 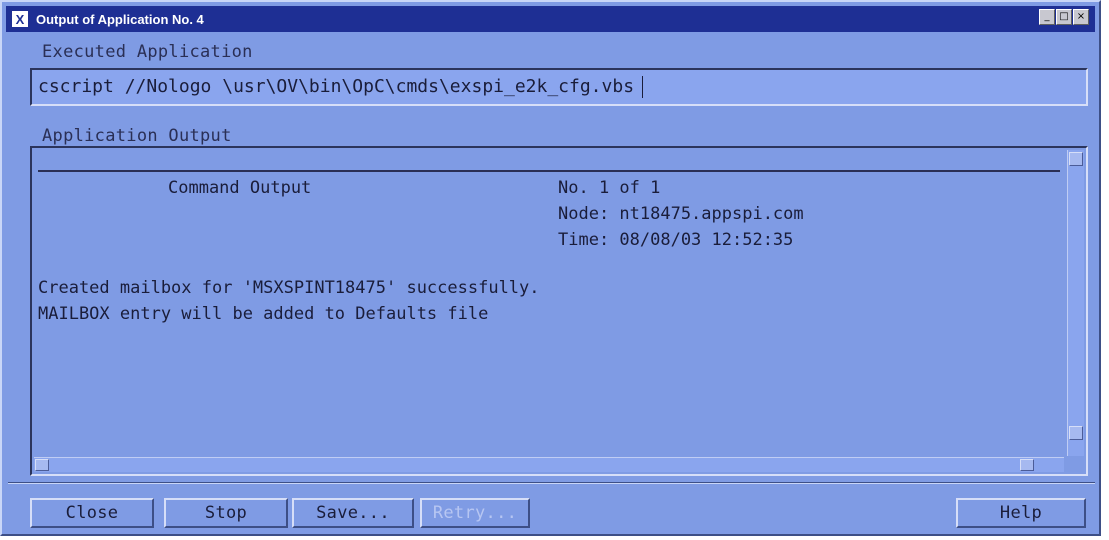 What do you see at coordinates (643, 87) in the screenshot?
I see `text-cursor` at bounding box center [643, 87].